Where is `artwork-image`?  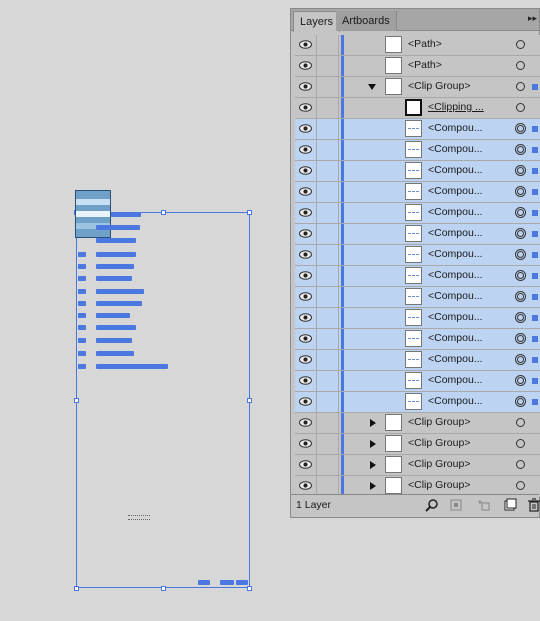
artwork-image is located at coordinates (93, 214).